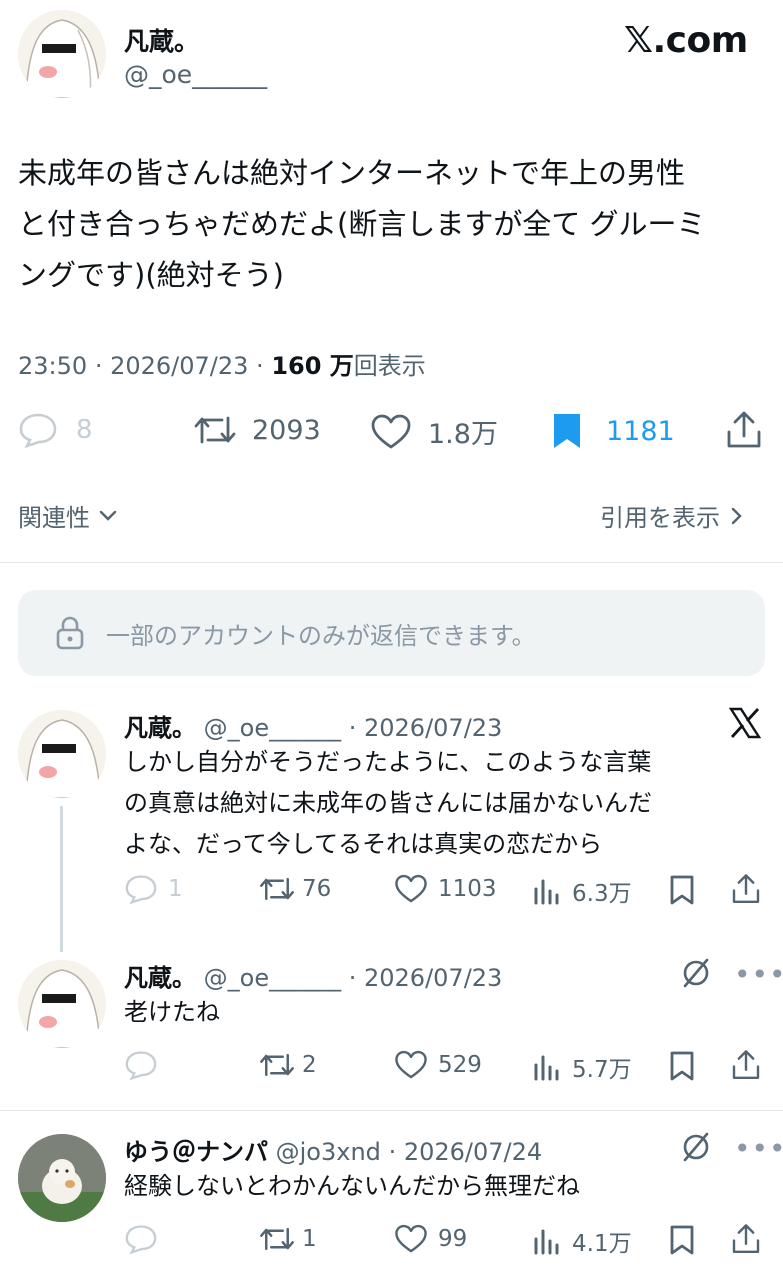  I want to click on author-handle: @_oe______, so click(195, 74).